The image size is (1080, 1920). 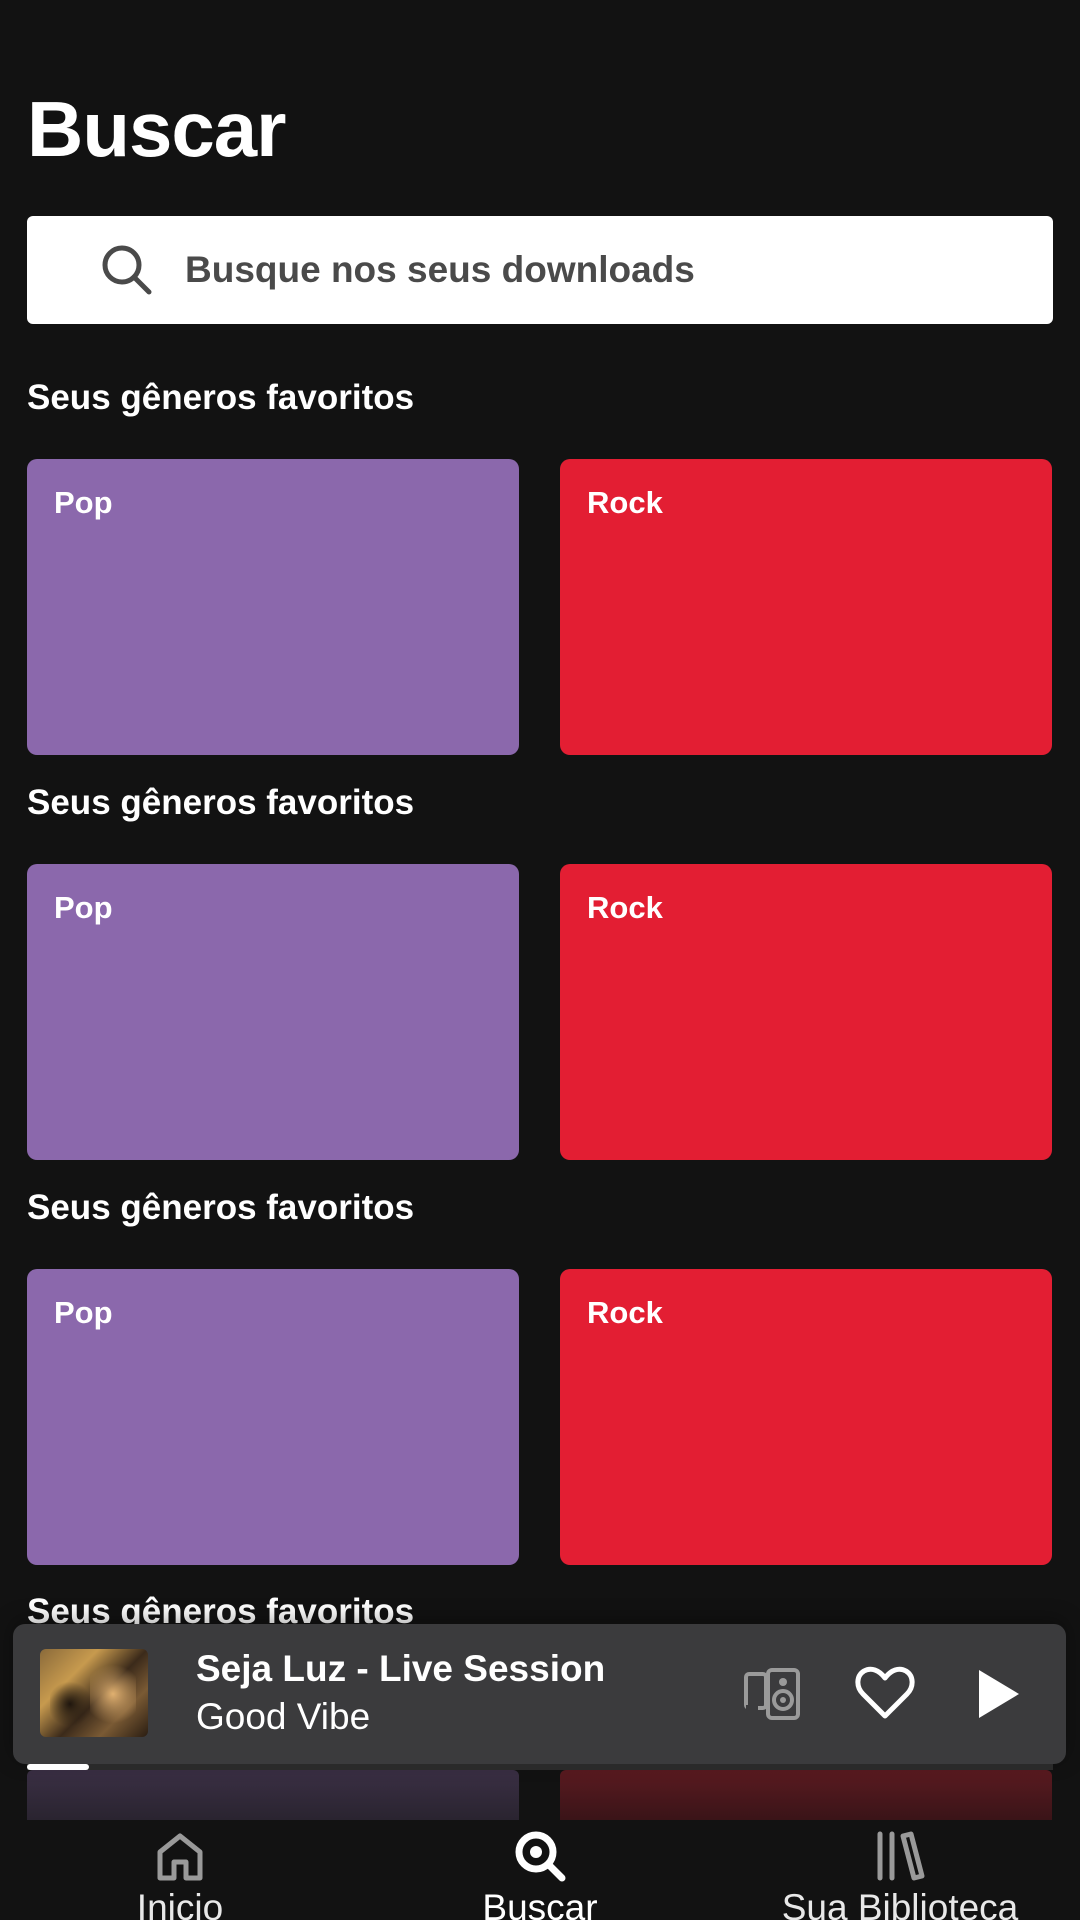 I want to click on search-input: Busque nos seus downloads, so click(x=540, y=270).